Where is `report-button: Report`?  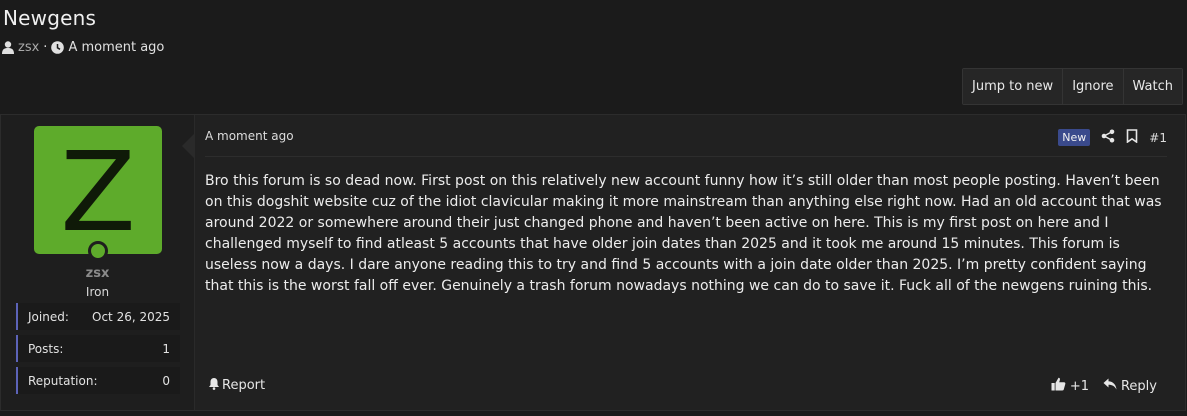 report-button: Report is located at coordinates (236, 385).